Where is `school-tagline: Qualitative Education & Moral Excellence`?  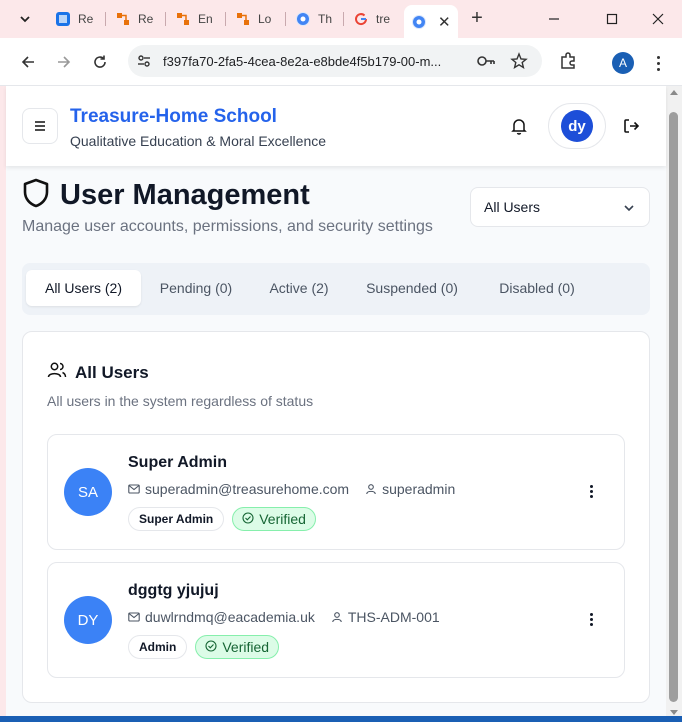 school-tagline: Qualitative Education & Moral Excellence is located at coordinates (198, 141).